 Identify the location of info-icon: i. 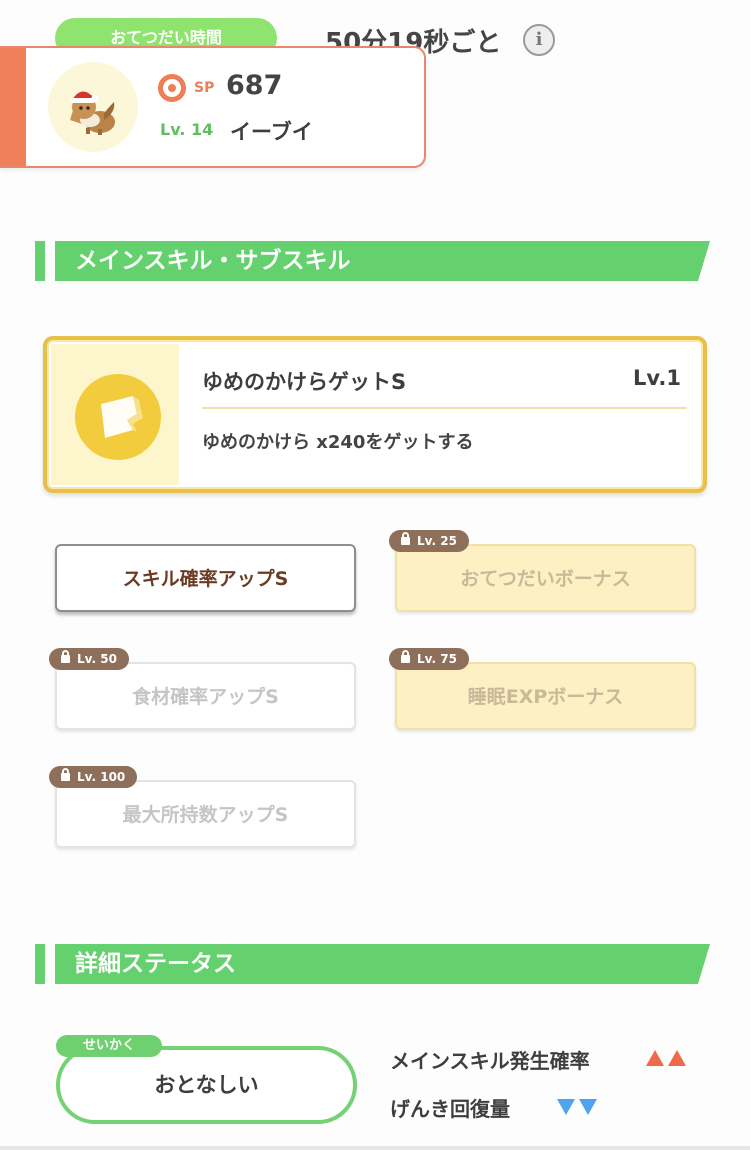
(539, 40).